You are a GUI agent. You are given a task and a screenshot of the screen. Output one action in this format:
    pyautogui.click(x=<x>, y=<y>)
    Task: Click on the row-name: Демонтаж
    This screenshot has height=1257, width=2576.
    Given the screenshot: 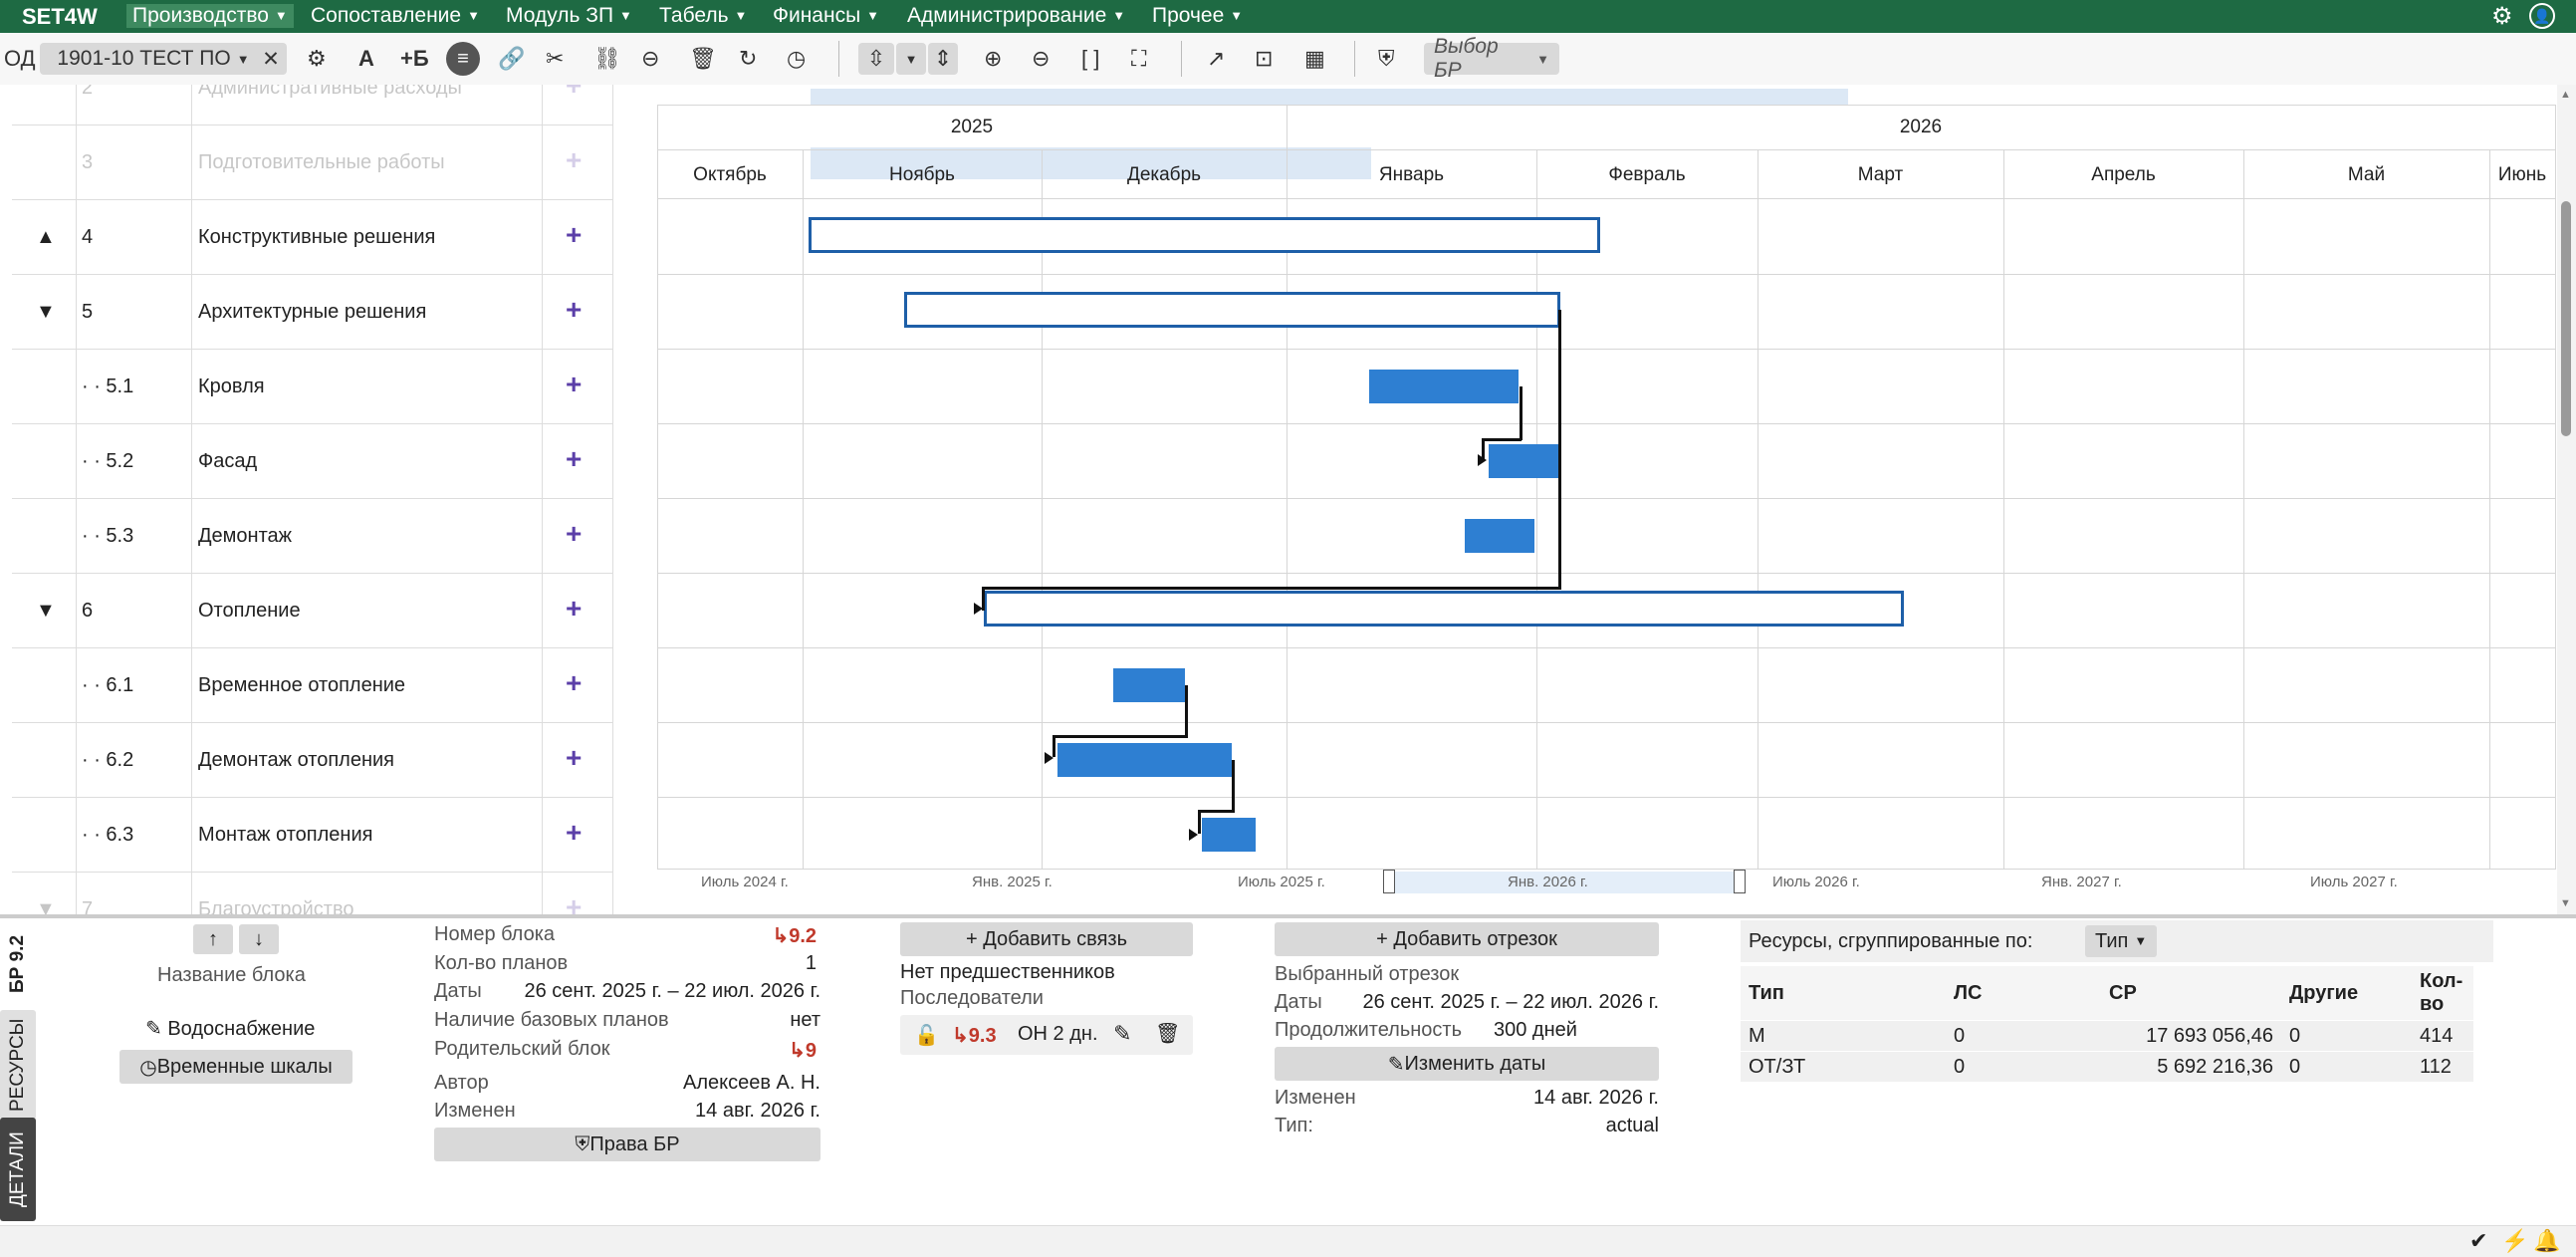 What is the action you would take?
    pyautogui.click(x=245, y=536)
    